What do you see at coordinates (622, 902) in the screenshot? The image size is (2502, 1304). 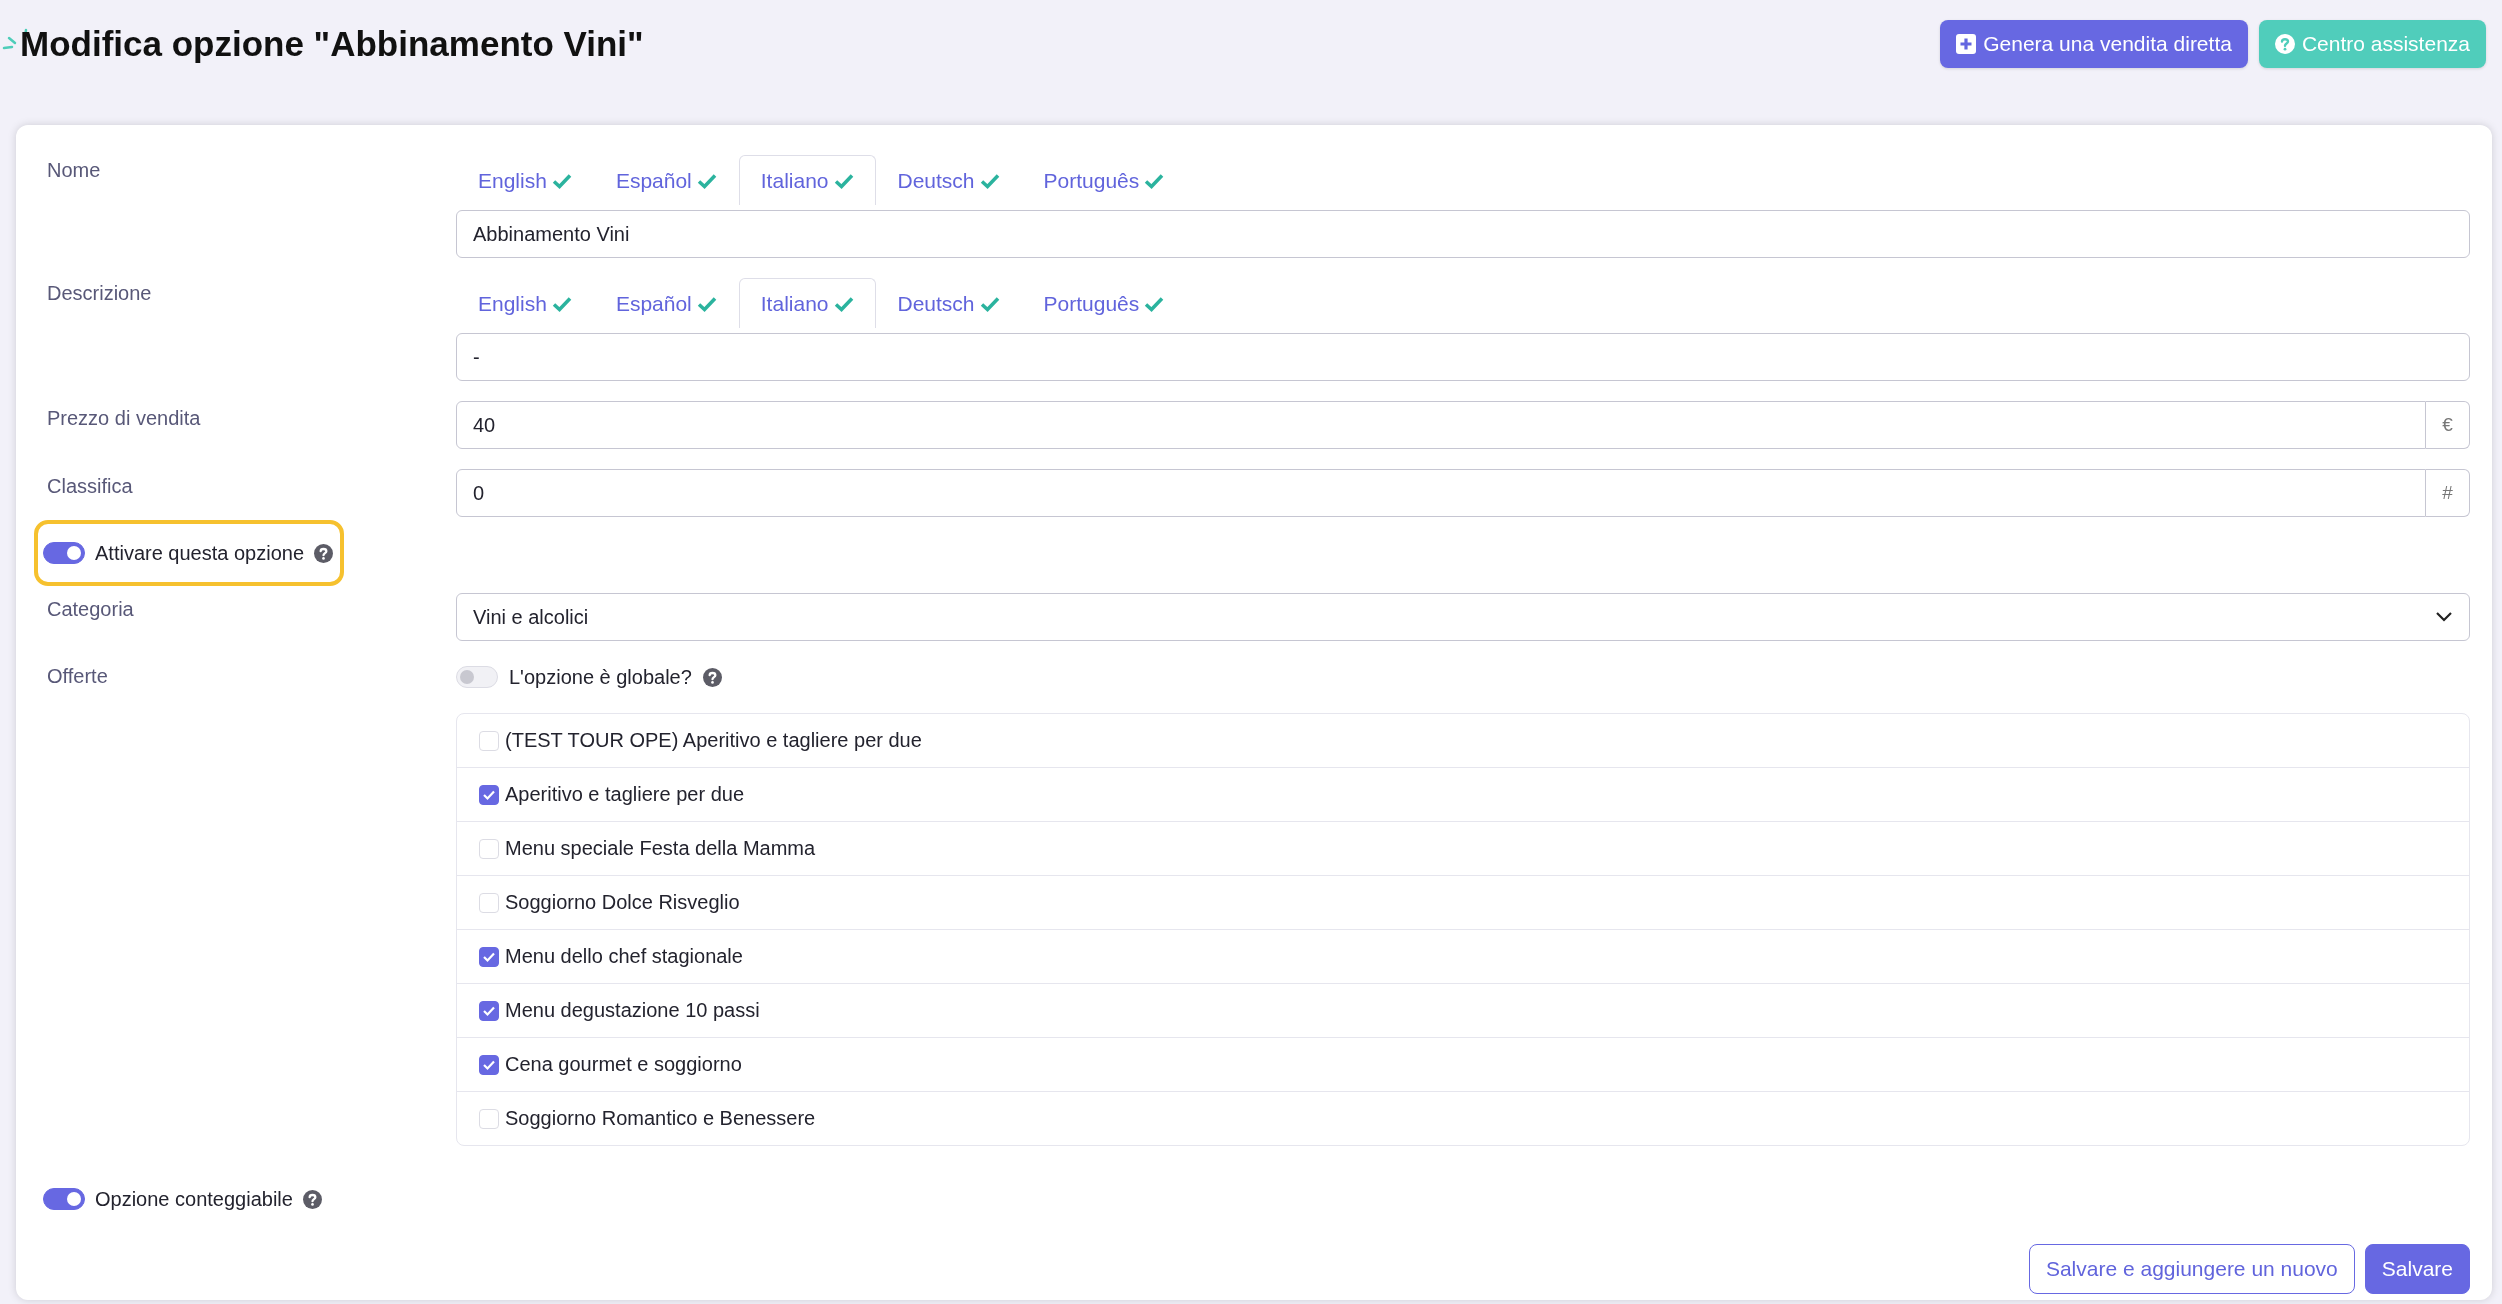 I see `offer-label: Soggiorno Dolce Risveglio` at bounding box center [622, 902].